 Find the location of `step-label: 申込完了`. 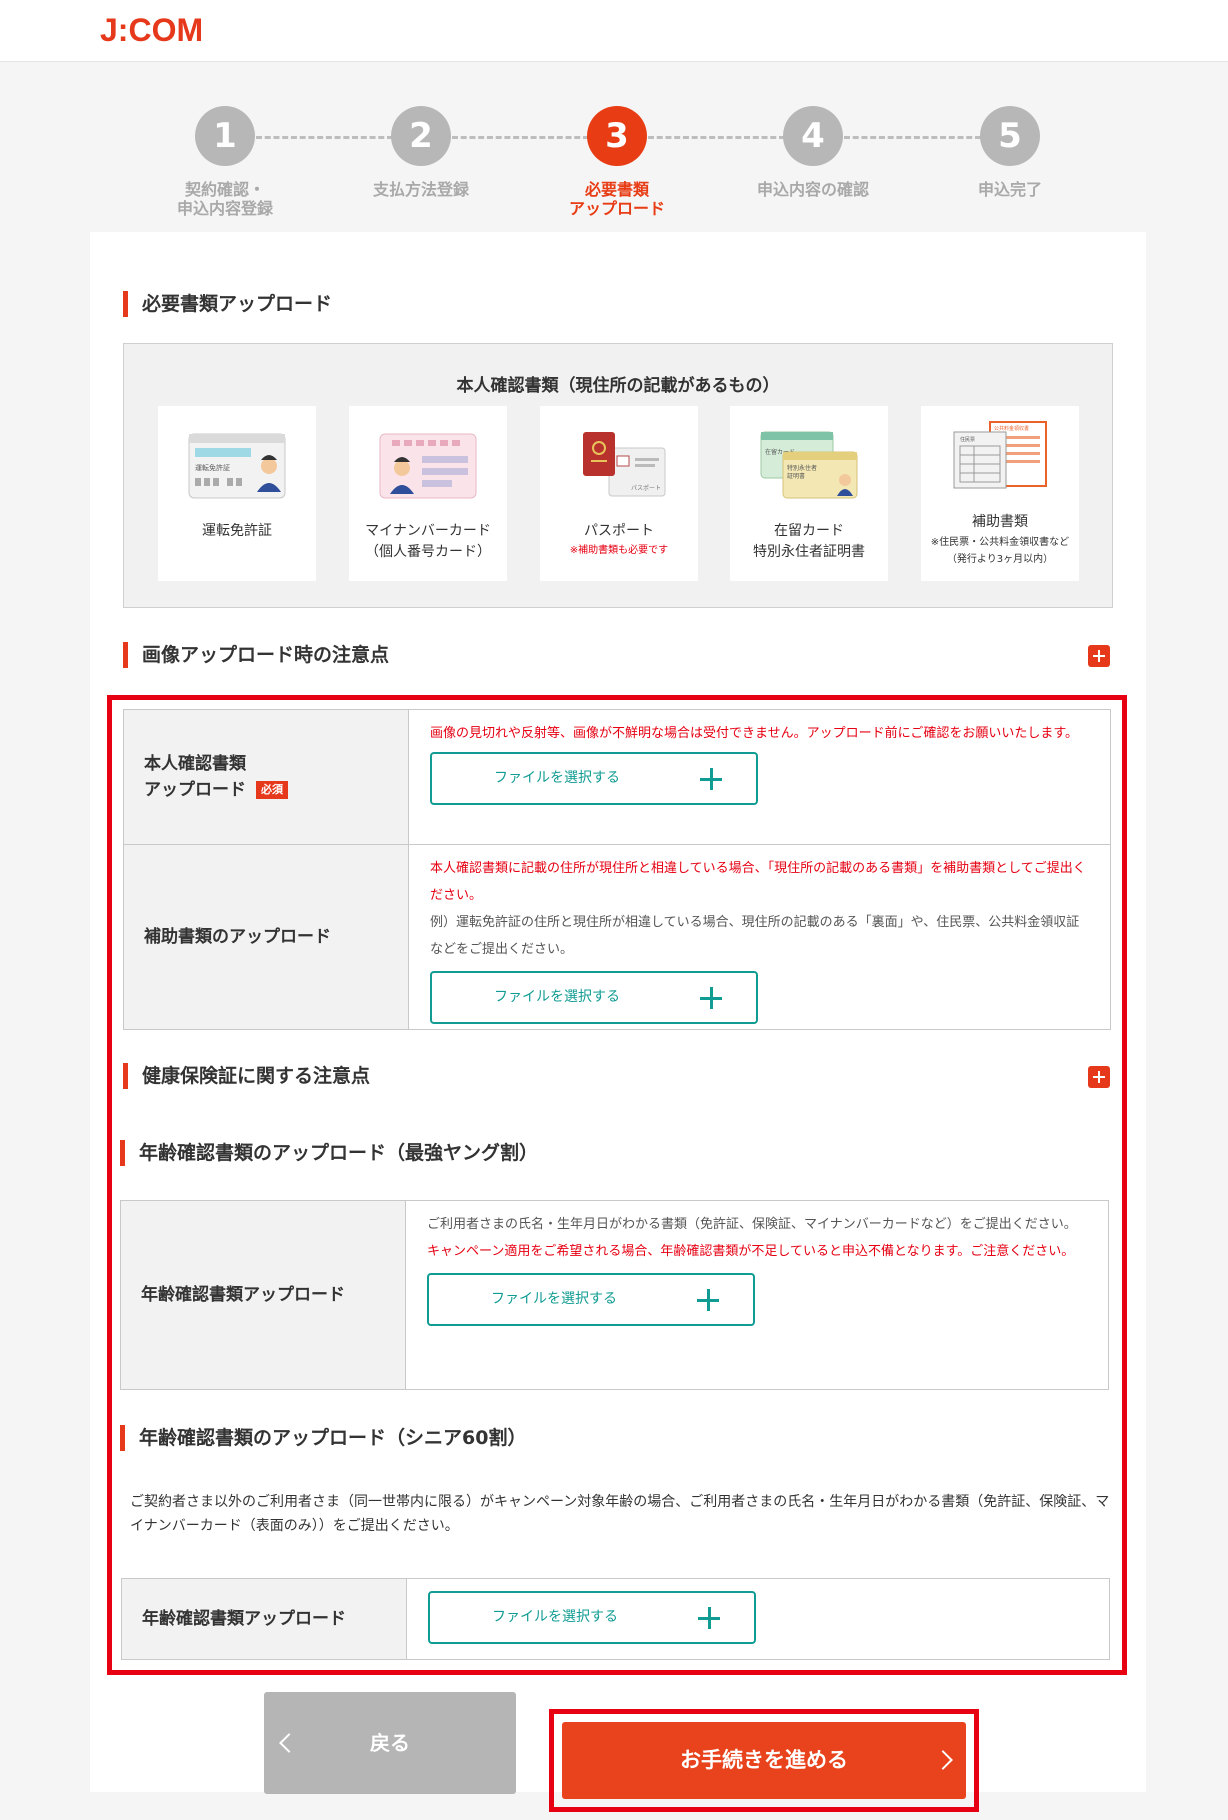

step-label: 申込完了 is located at coordinates (1009, 189).